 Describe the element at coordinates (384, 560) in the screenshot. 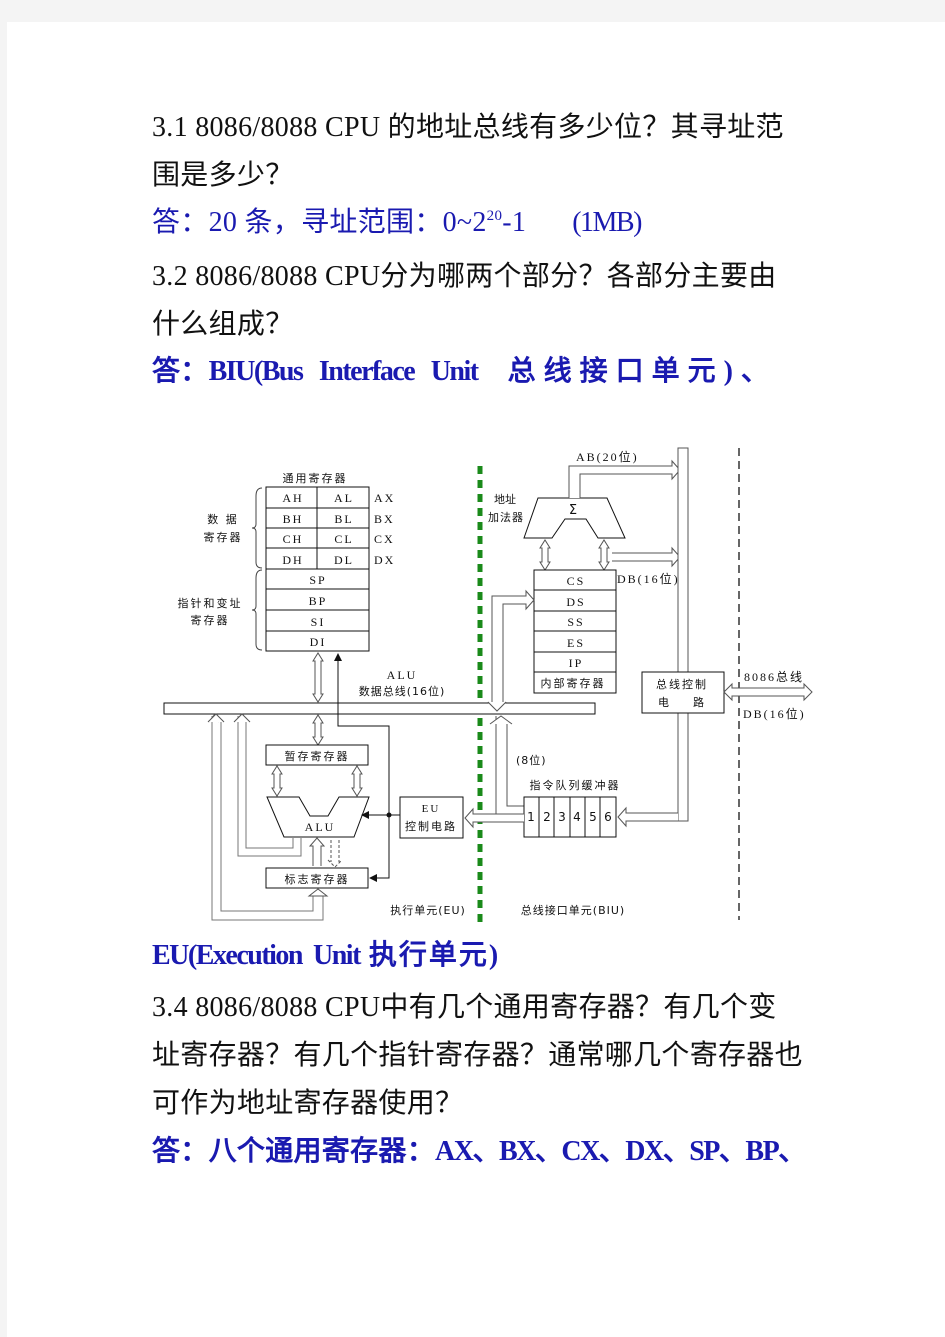

I see `reg-dx: DX` at that location.